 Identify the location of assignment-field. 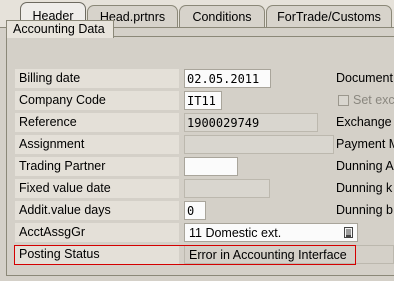
(259, 144).